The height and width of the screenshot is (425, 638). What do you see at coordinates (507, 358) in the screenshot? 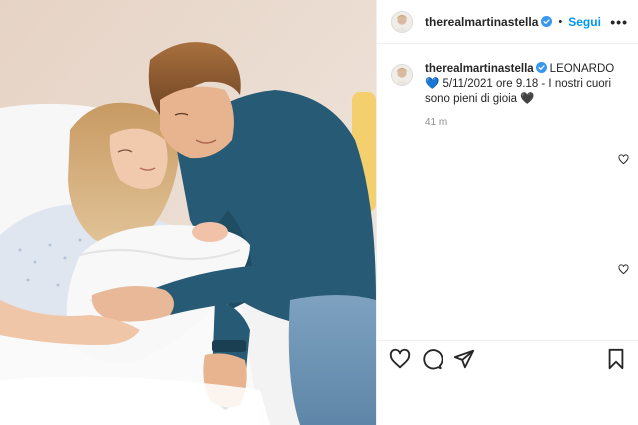
I see `action-bar` at bounding box center [507, 358].